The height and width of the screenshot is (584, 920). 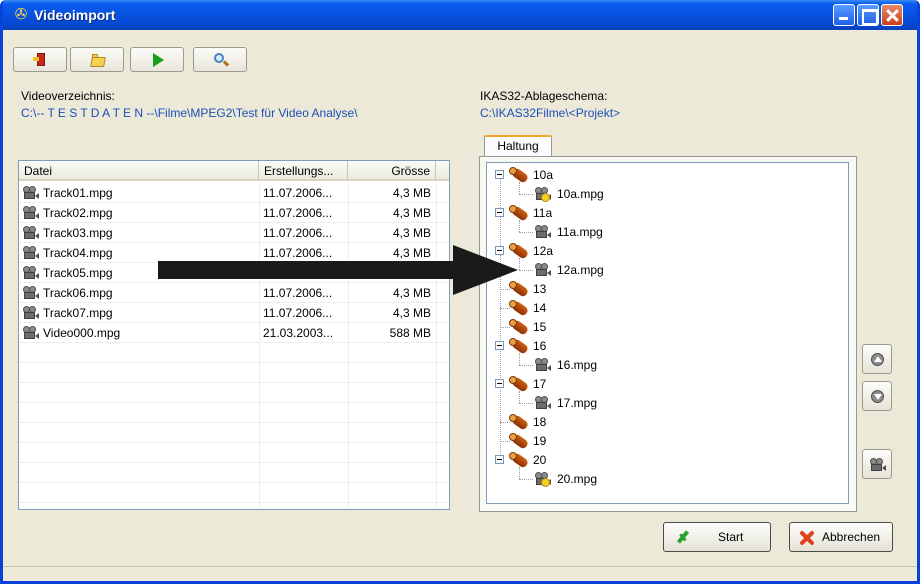 I want to click on file-row: Track03.mpg 11.07.2006... 4,3 MB, so click(x=234, y=233).